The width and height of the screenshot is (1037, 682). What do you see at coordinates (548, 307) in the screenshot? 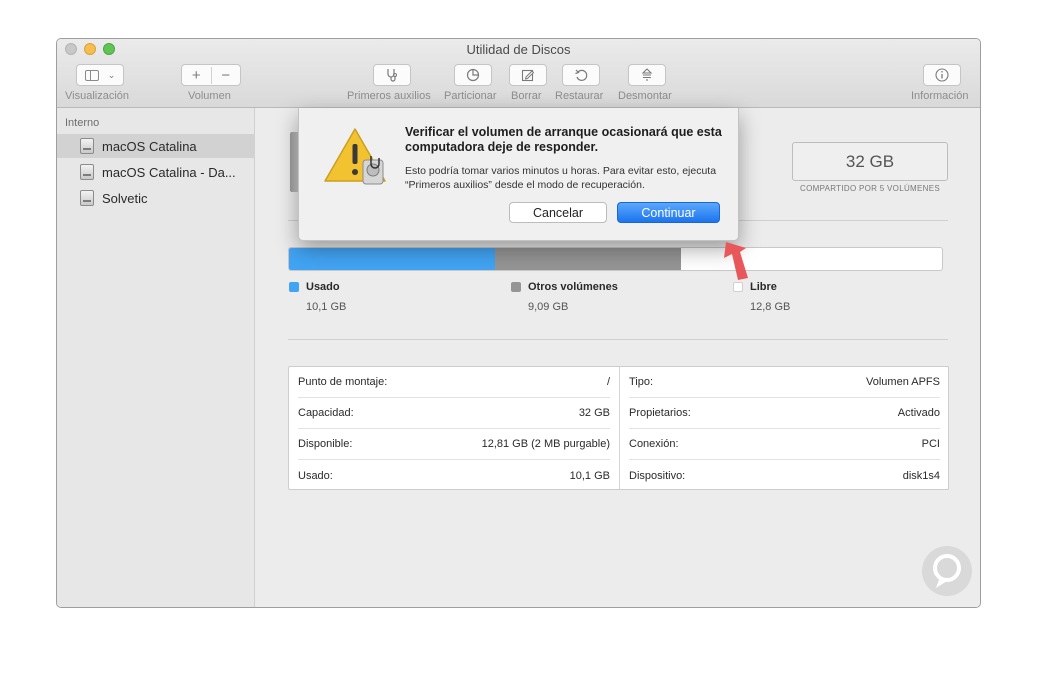
I see `legend-value: 9,09 GB` at bounding box center [548, 307].